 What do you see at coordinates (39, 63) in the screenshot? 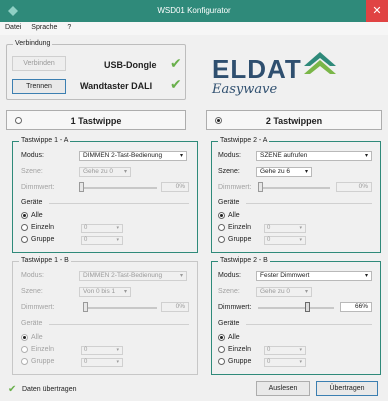
I see `connect-button: Verbinden` at bounding box center [39, 63].